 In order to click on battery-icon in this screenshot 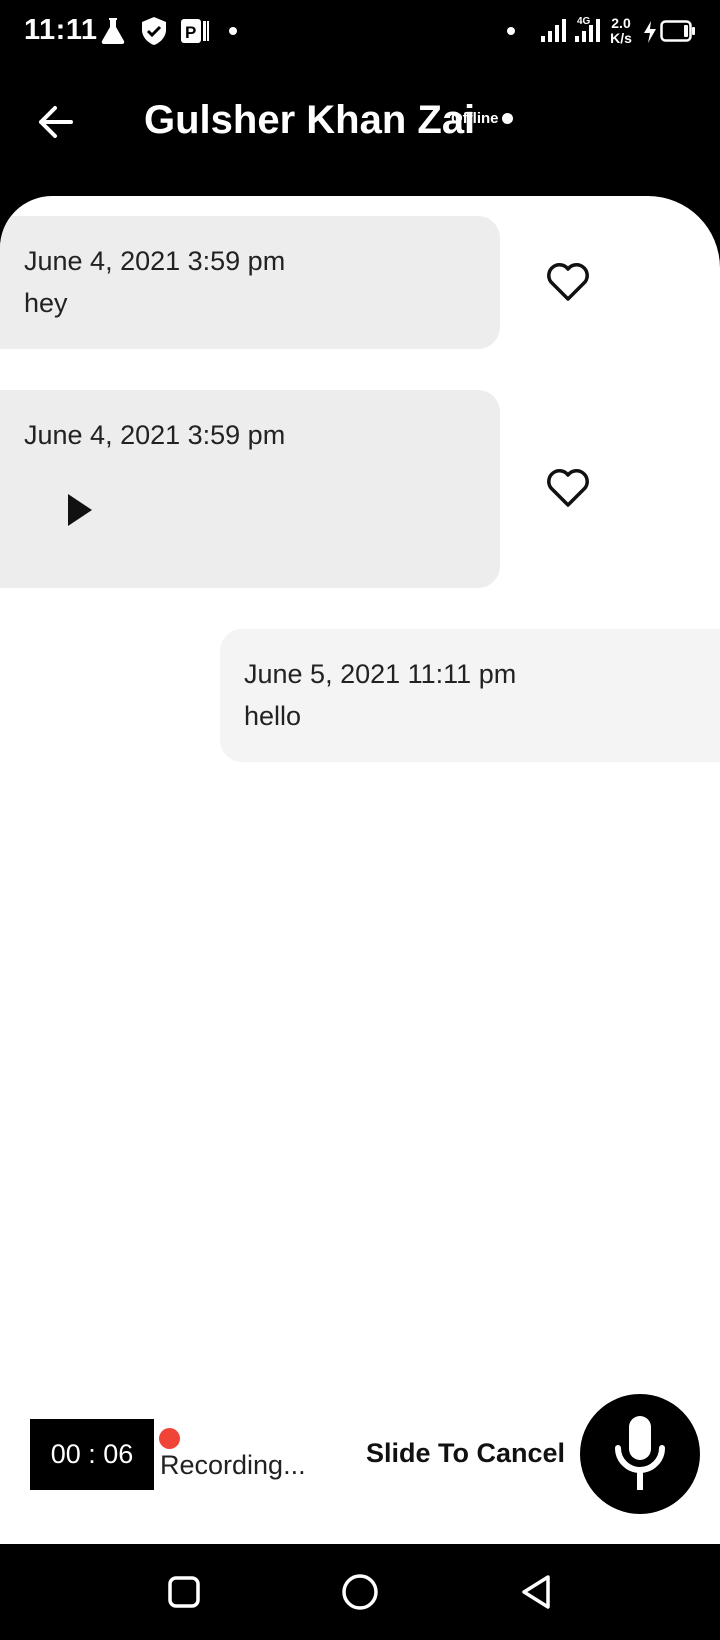, I will do `click(677, 31)`.